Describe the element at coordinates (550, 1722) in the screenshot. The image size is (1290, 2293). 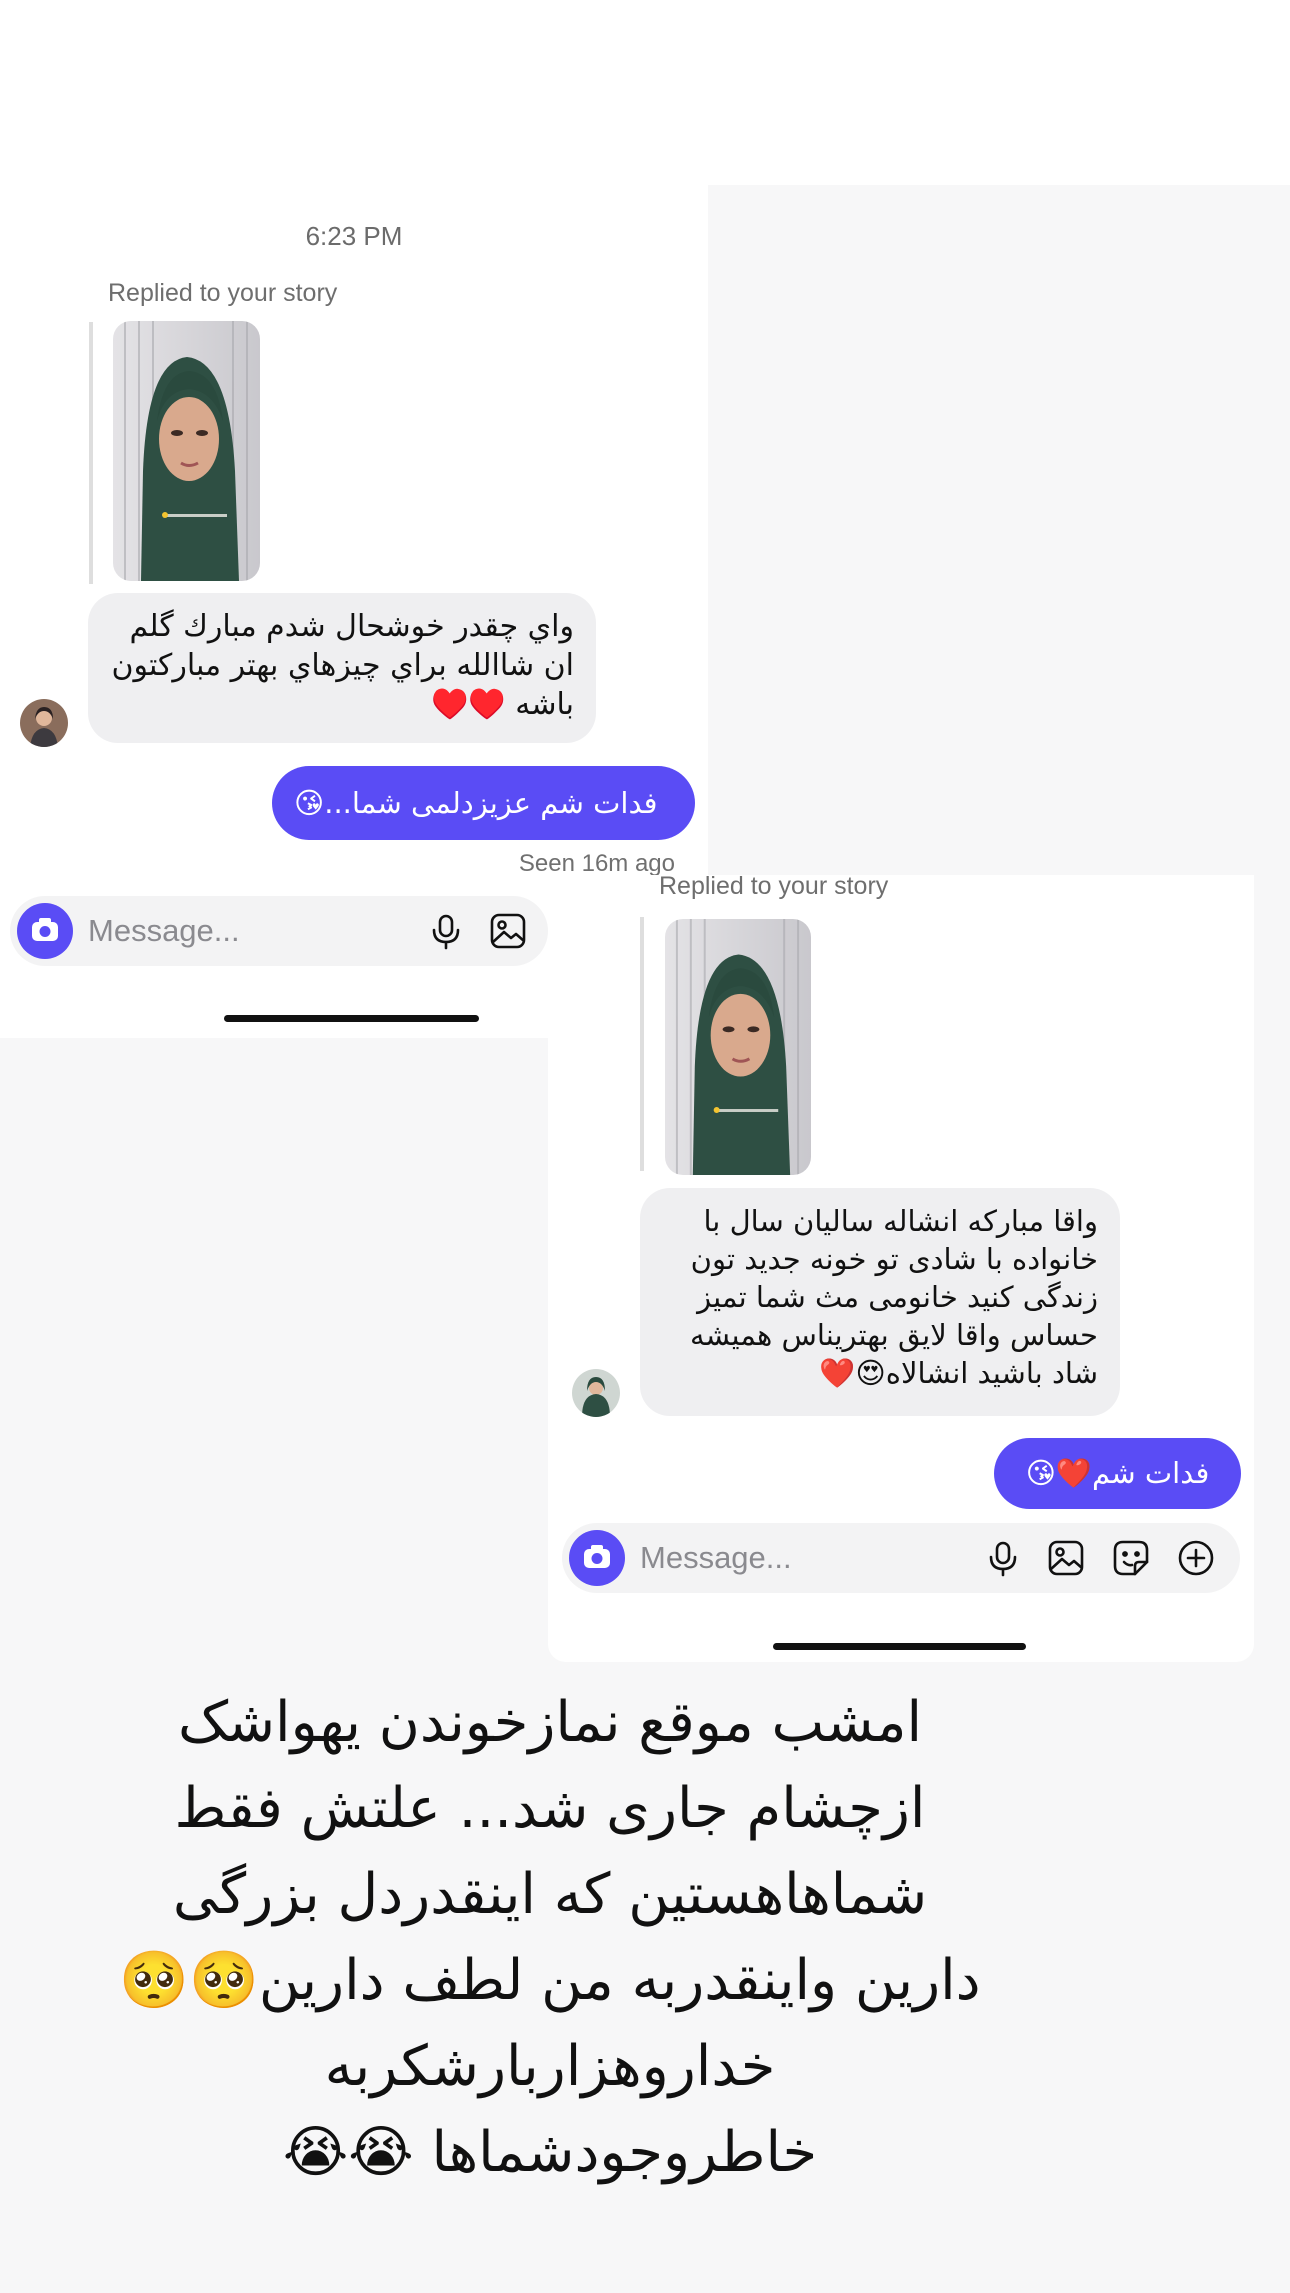
I see `caption-line: امشب موقع نمازخوندن یهواشک` at that location.